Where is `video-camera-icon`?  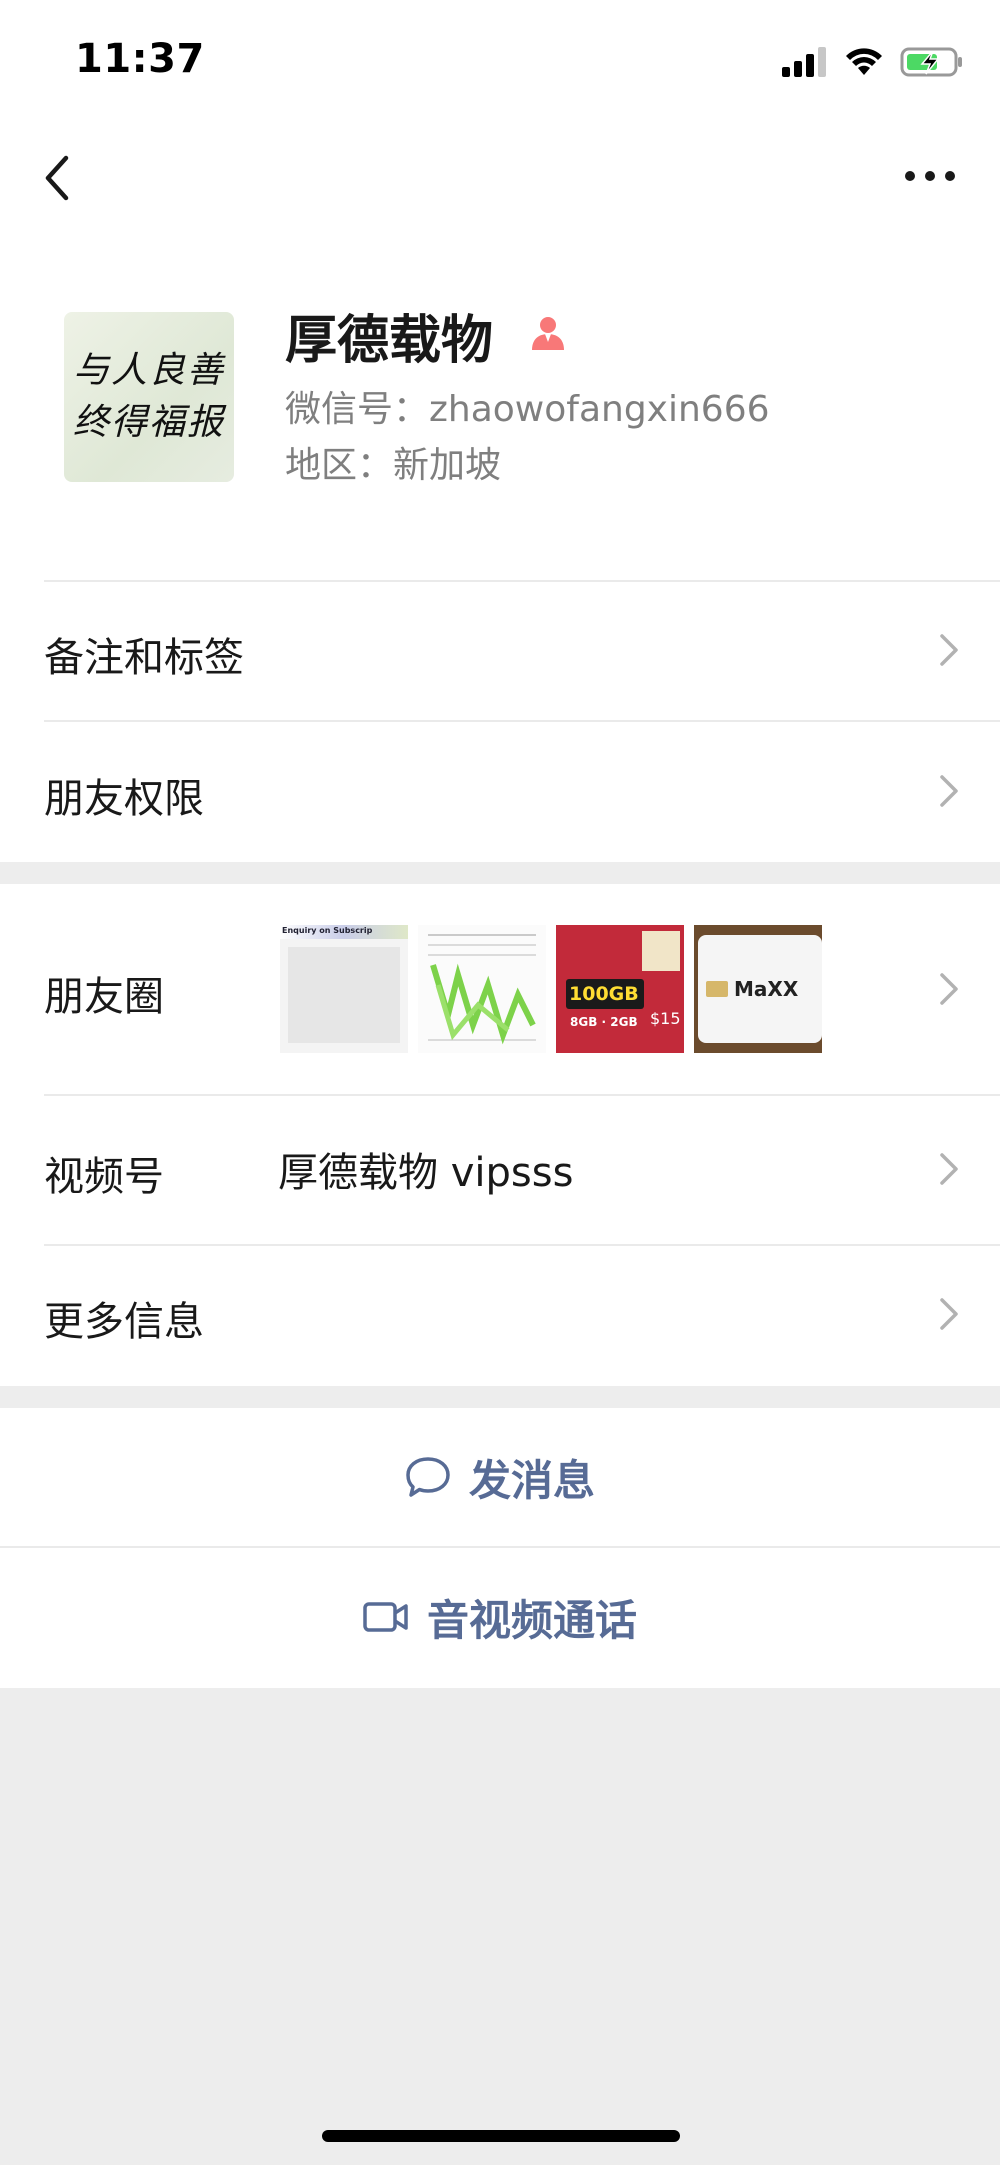 video-camera-icon is located at coordinates (385, 1617).